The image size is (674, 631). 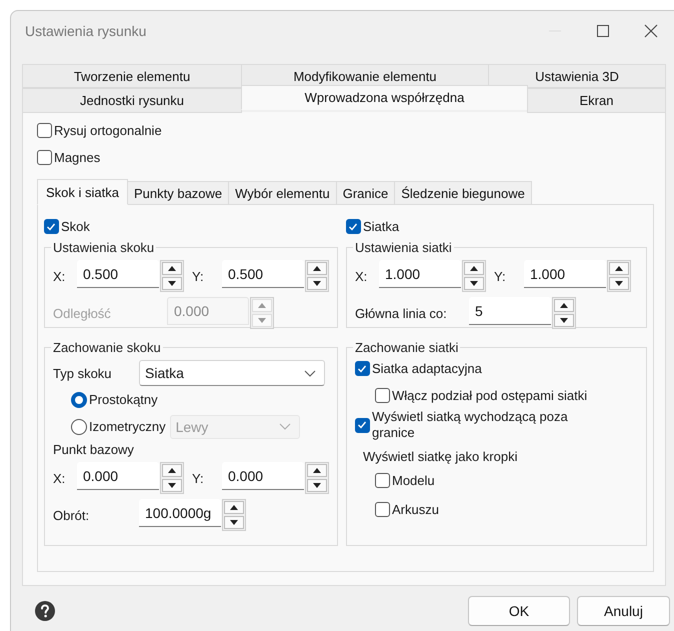 I want to click on section-label: Punkt bazowy, so click(x=94, y=449).